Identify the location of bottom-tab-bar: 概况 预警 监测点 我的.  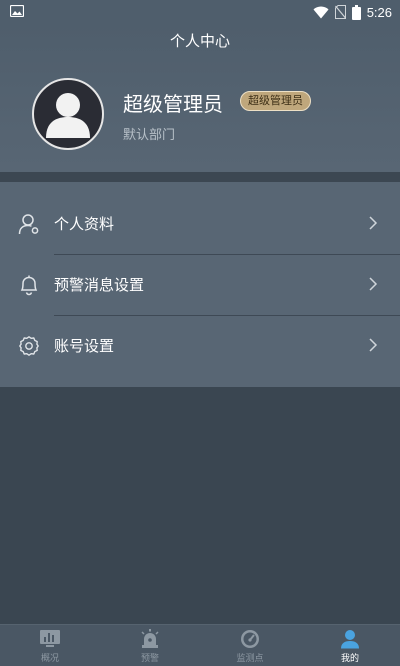
(200, 645).